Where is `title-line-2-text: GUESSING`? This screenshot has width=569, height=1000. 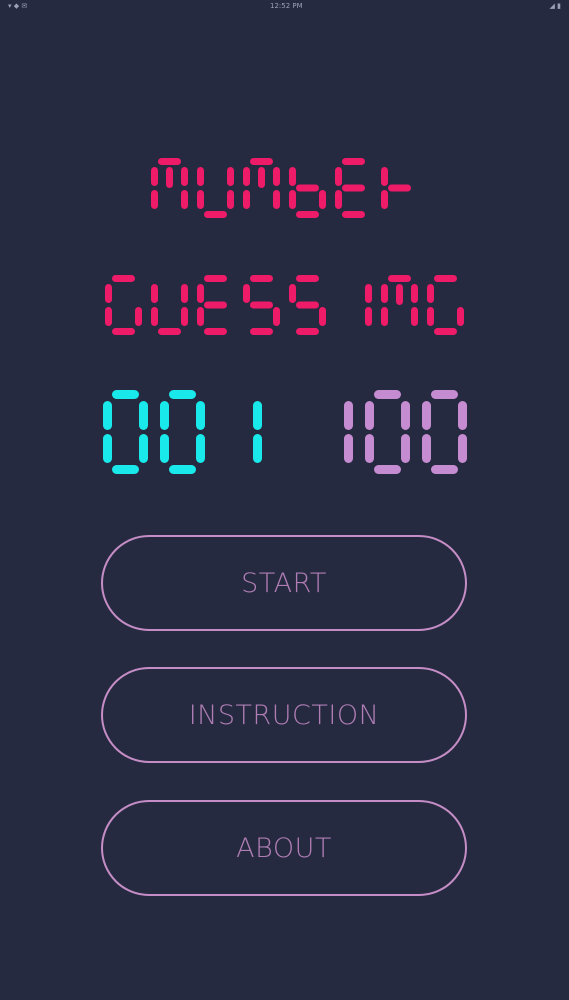
title-line-2-text: GUESSING is located at coordinates (284, 305).